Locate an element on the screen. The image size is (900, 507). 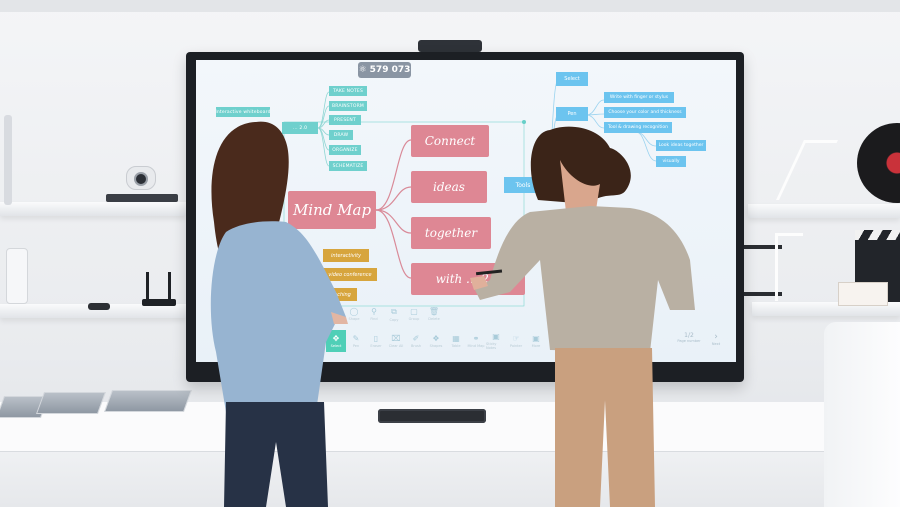
subtool-group: ▢ Group is located at coordinates (414, 314).